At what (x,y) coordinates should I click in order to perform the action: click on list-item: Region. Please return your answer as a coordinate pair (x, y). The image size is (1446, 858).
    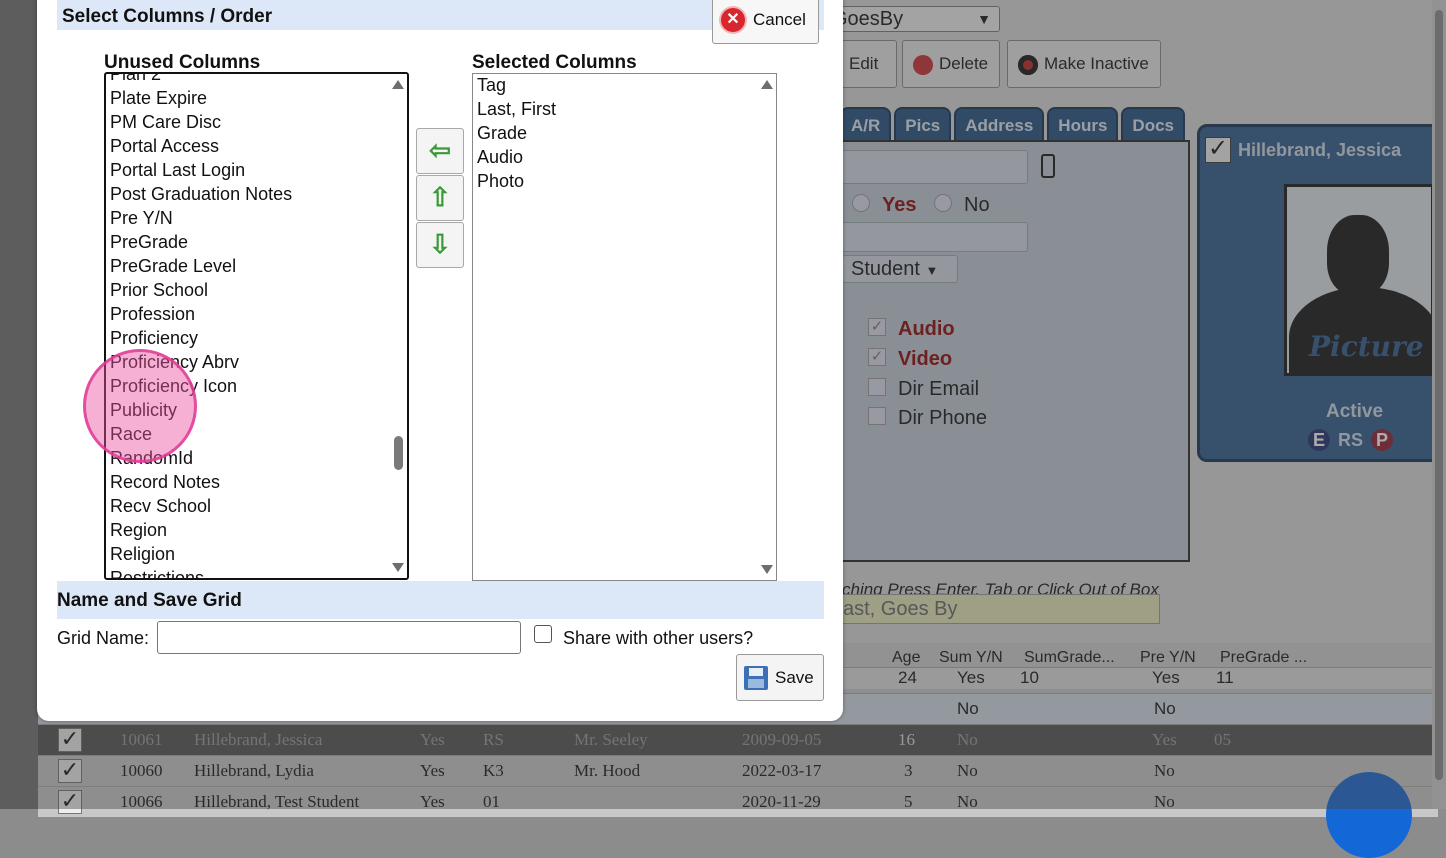
    Looking at the image, I should click on (247, 530).